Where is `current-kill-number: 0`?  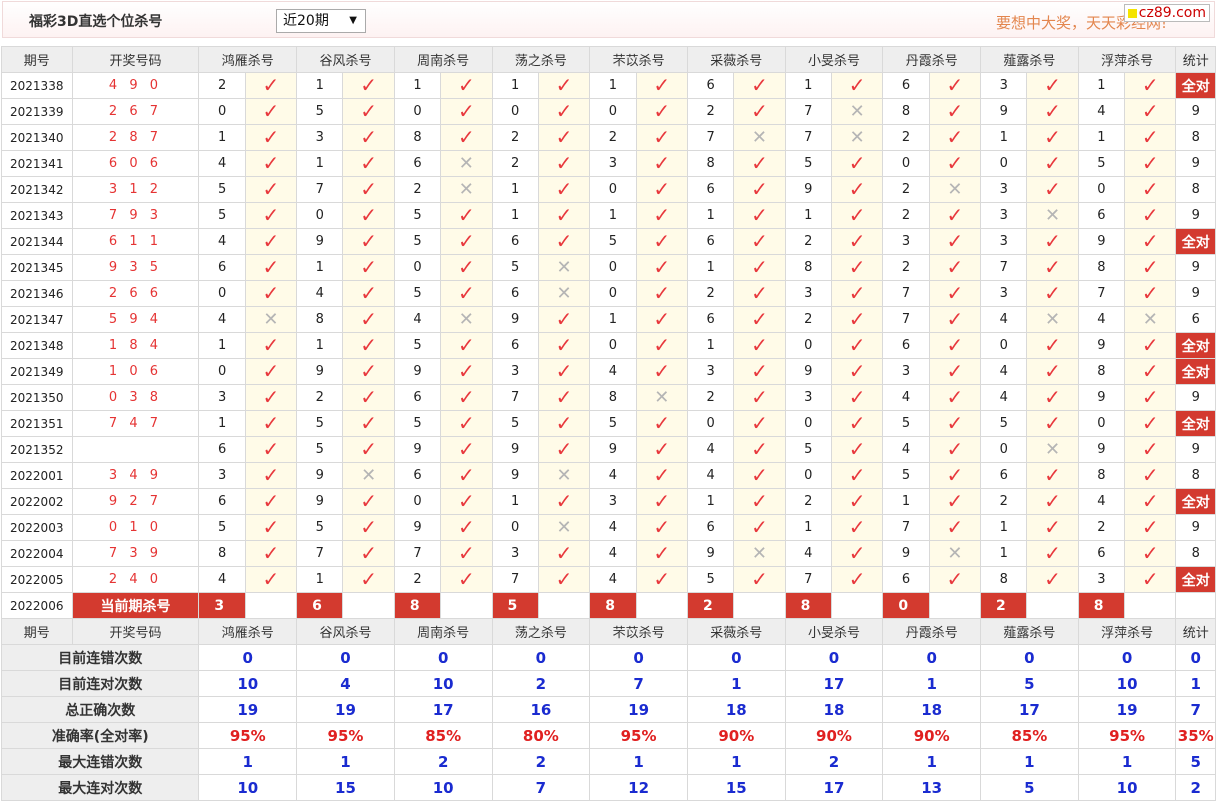 current-kill-number: 0 is located at coordinates (906, 605).